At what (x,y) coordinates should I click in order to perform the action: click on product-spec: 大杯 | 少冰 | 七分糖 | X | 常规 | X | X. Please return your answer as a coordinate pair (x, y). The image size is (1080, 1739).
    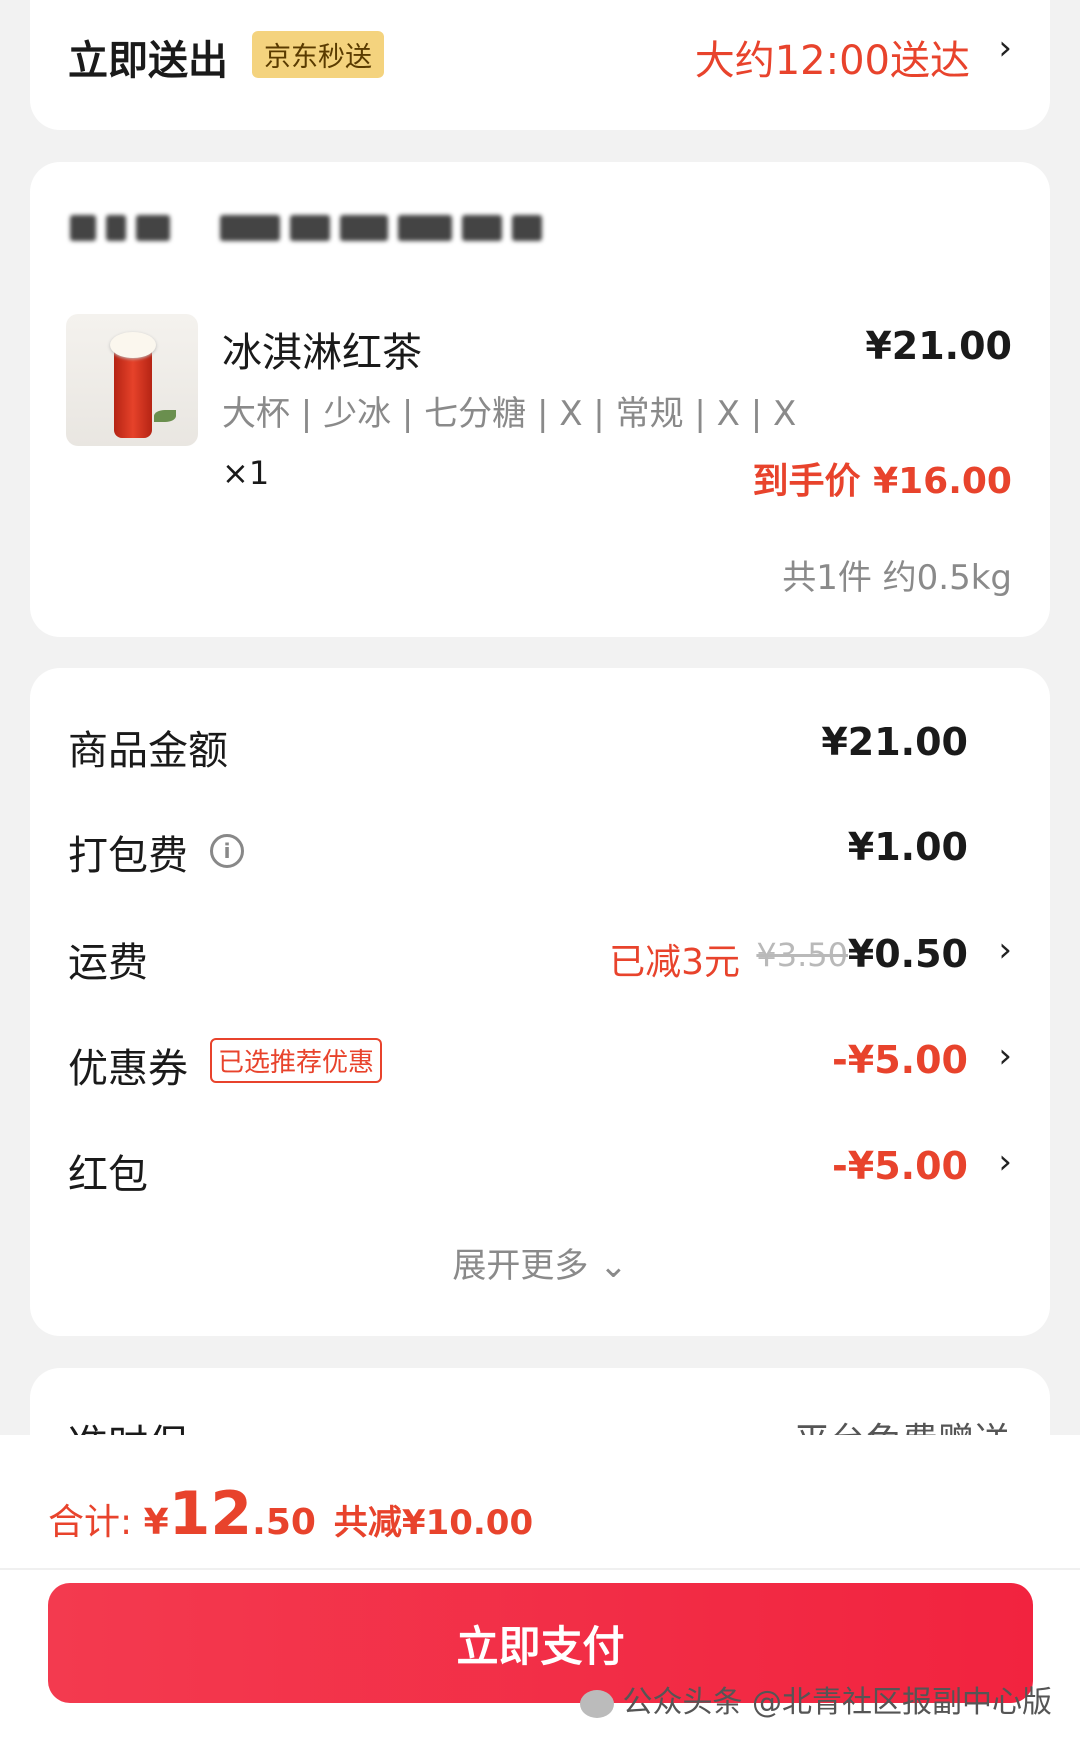
    Looking at the image, I should click on (509, 414).